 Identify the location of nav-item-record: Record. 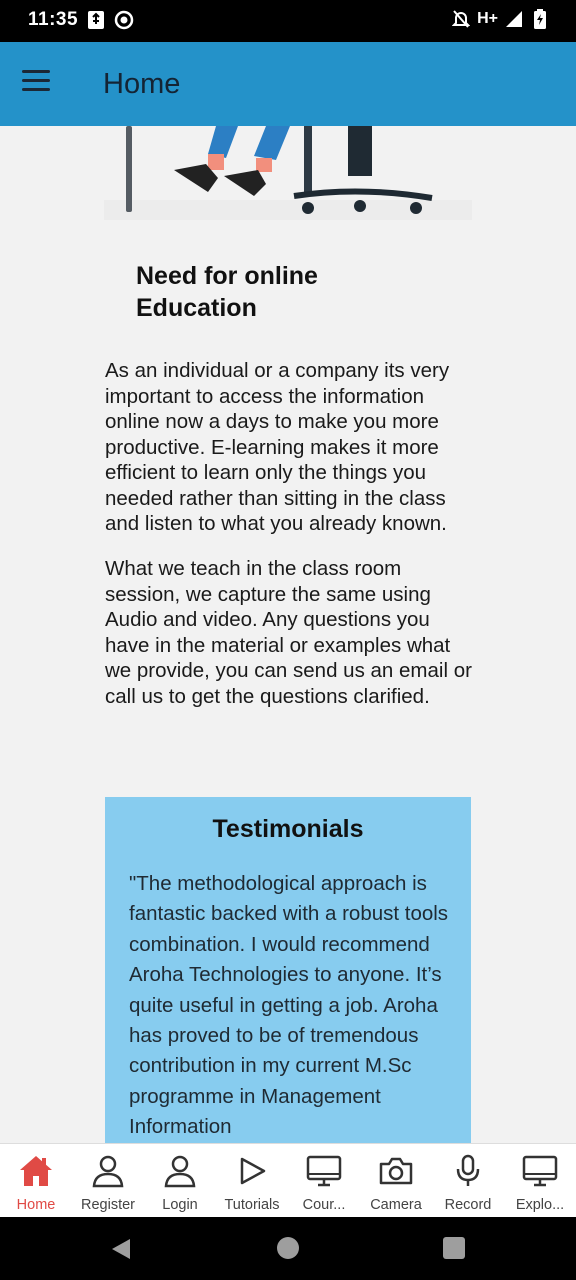
(468, 1180).